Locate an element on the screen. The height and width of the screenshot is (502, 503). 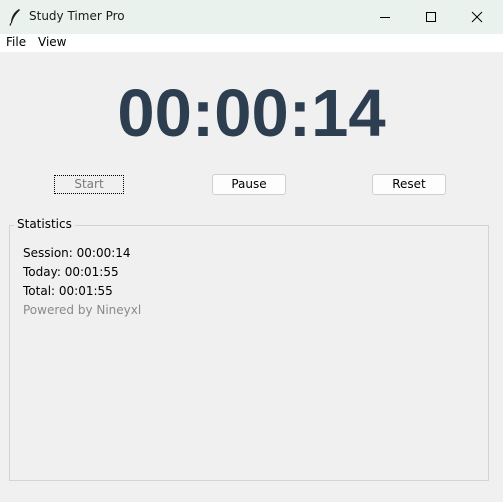
reset-button: Reset is located at coordinates (409, 184).